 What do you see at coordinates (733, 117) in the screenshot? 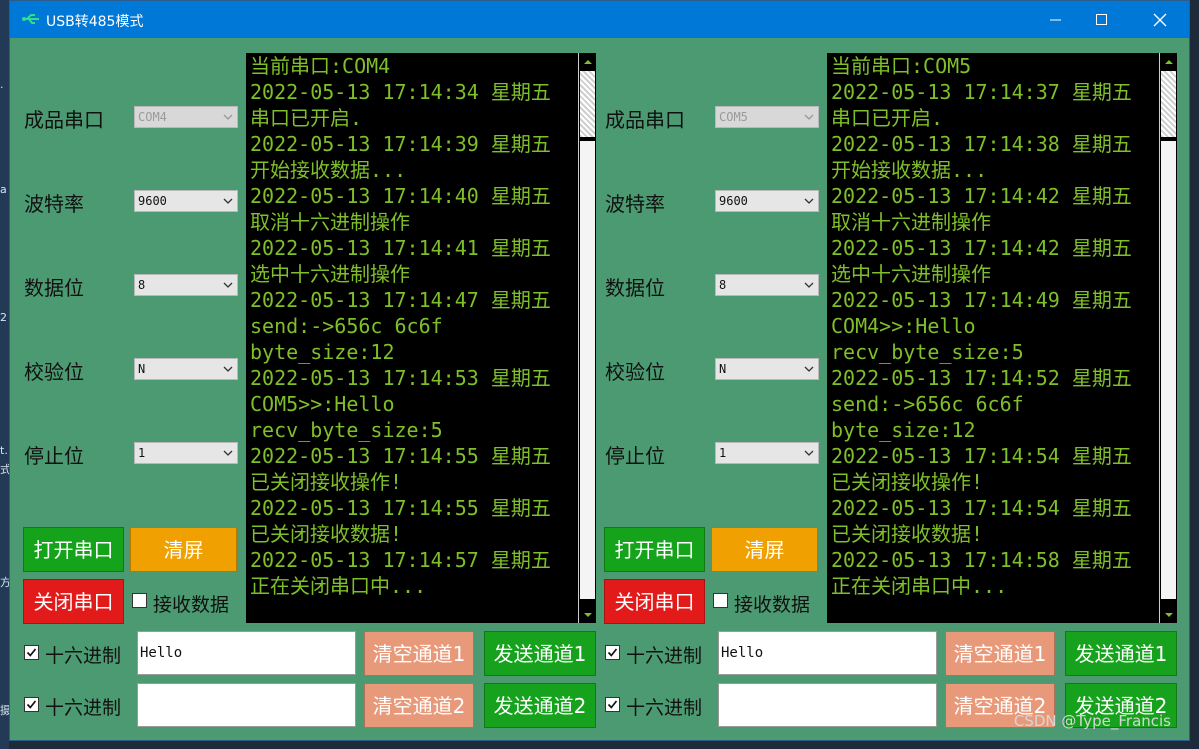
I see `port-value: COM5` at bounding box center [733, 117].